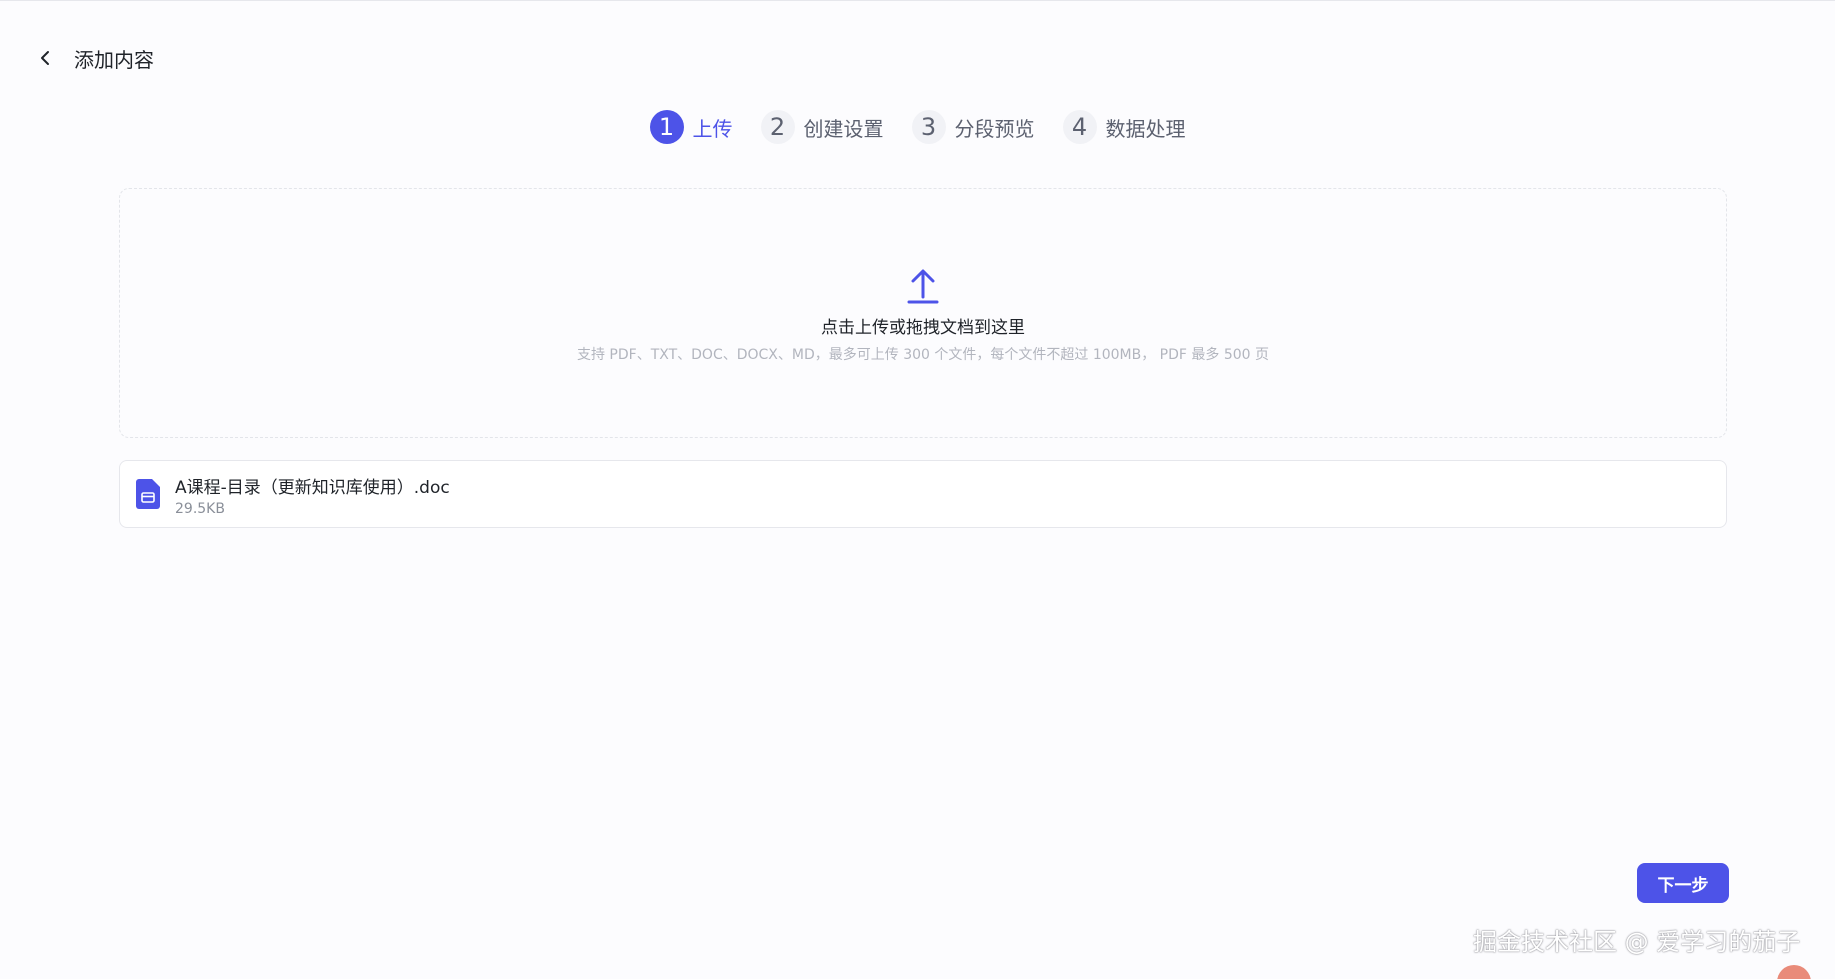  Describe the element at coordinates (923, 328) in the screenshot. I see `dropzone-title: 点击上传或拖拽文档到这里` at that location.